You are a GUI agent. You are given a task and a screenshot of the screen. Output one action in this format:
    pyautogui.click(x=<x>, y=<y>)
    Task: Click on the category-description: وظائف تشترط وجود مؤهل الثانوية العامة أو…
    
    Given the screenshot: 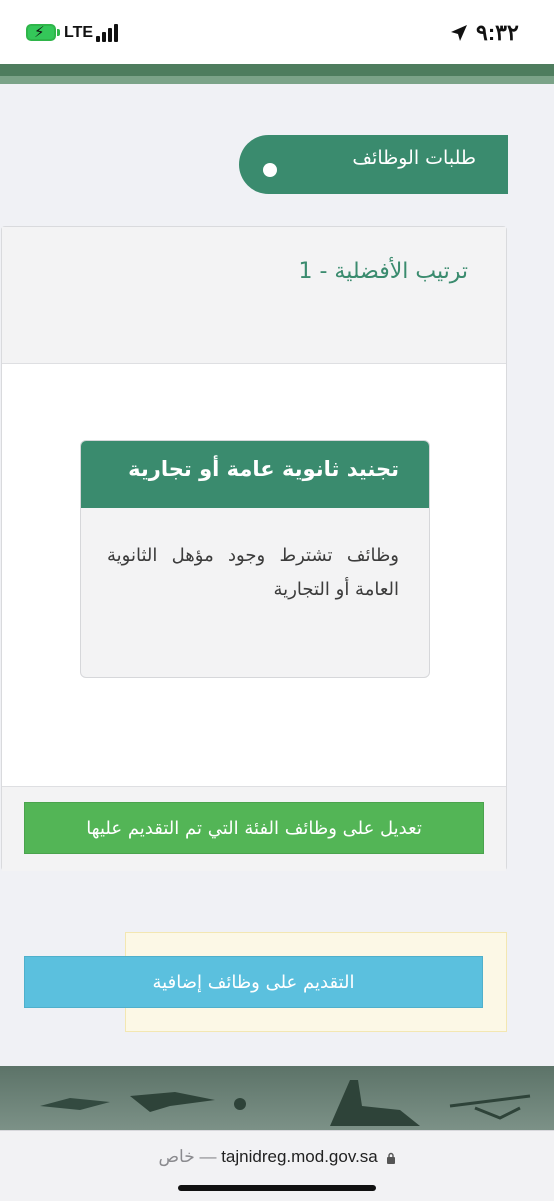 What is the action you would take?
    pyautogui.click(x=253, y=572)
    